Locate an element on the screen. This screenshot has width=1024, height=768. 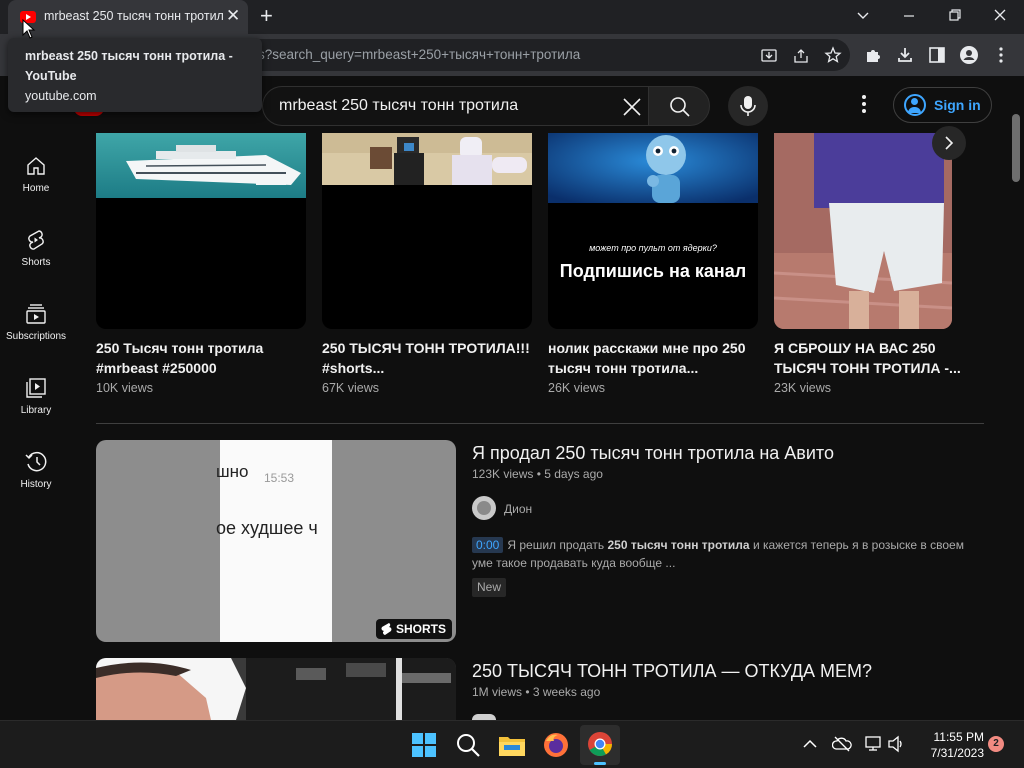
tab-close-icon: ✕ is located at coordinates (233, 16).